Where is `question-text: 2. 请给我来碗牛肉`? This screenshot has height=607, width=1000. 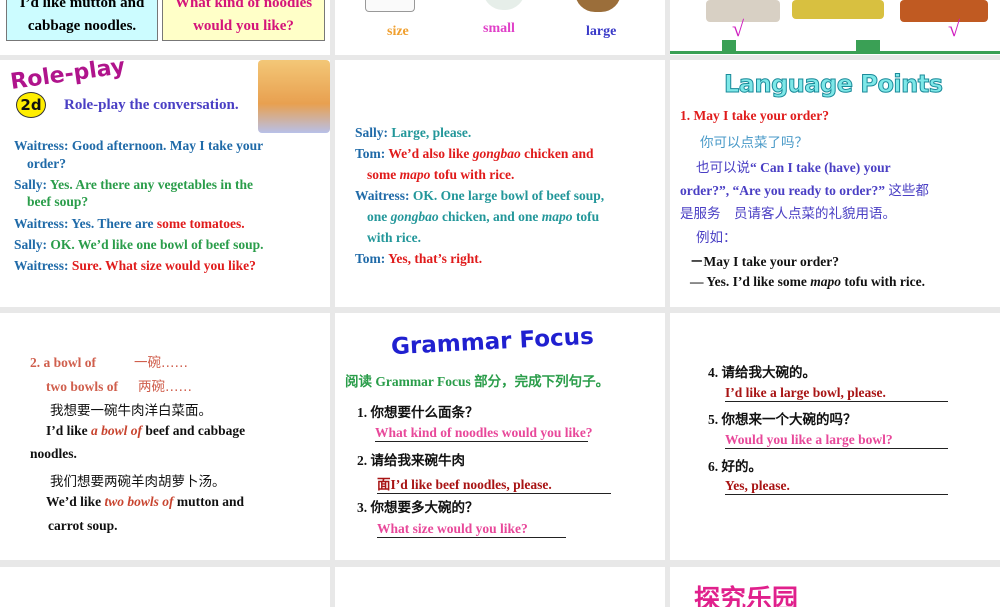
question-text: 2. 请给我来碗牛肉 is located at coordinates (411, 460).